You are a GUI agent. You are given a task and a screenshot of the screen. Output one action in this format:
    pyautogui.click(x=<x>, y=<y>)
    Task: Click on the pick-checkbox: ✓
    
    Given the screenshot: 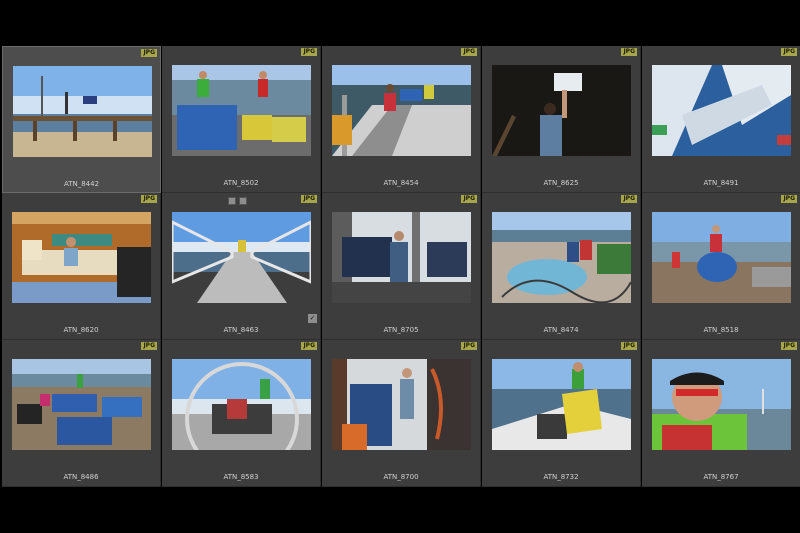 What is the action you would take?
    pyautogui.click(x=312, y=318)
    